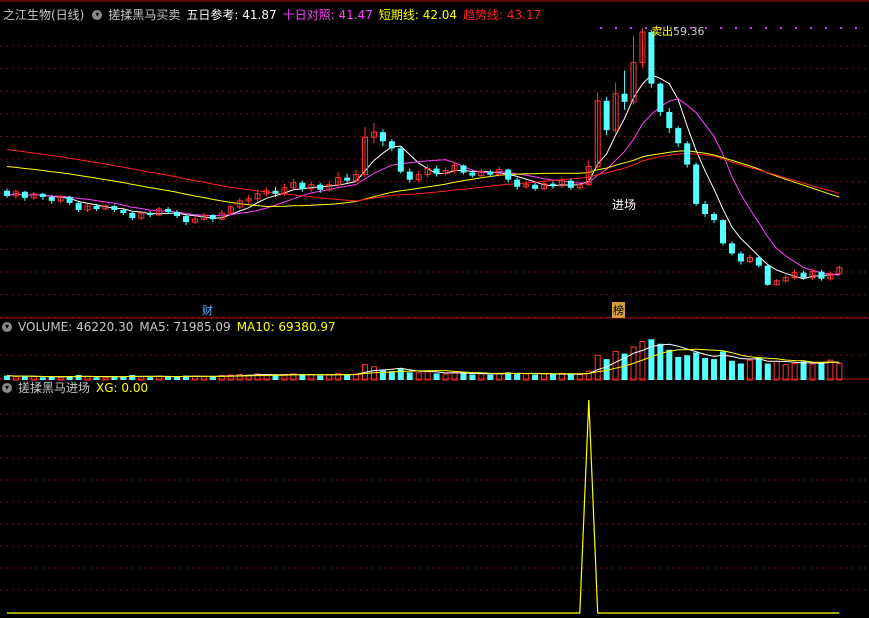 This screenshot has width=869, height=618. What do you see at coordinates (662, 31) in the screenshot?
I see `sell-label: 卖出` at bounding box center [662, 31].